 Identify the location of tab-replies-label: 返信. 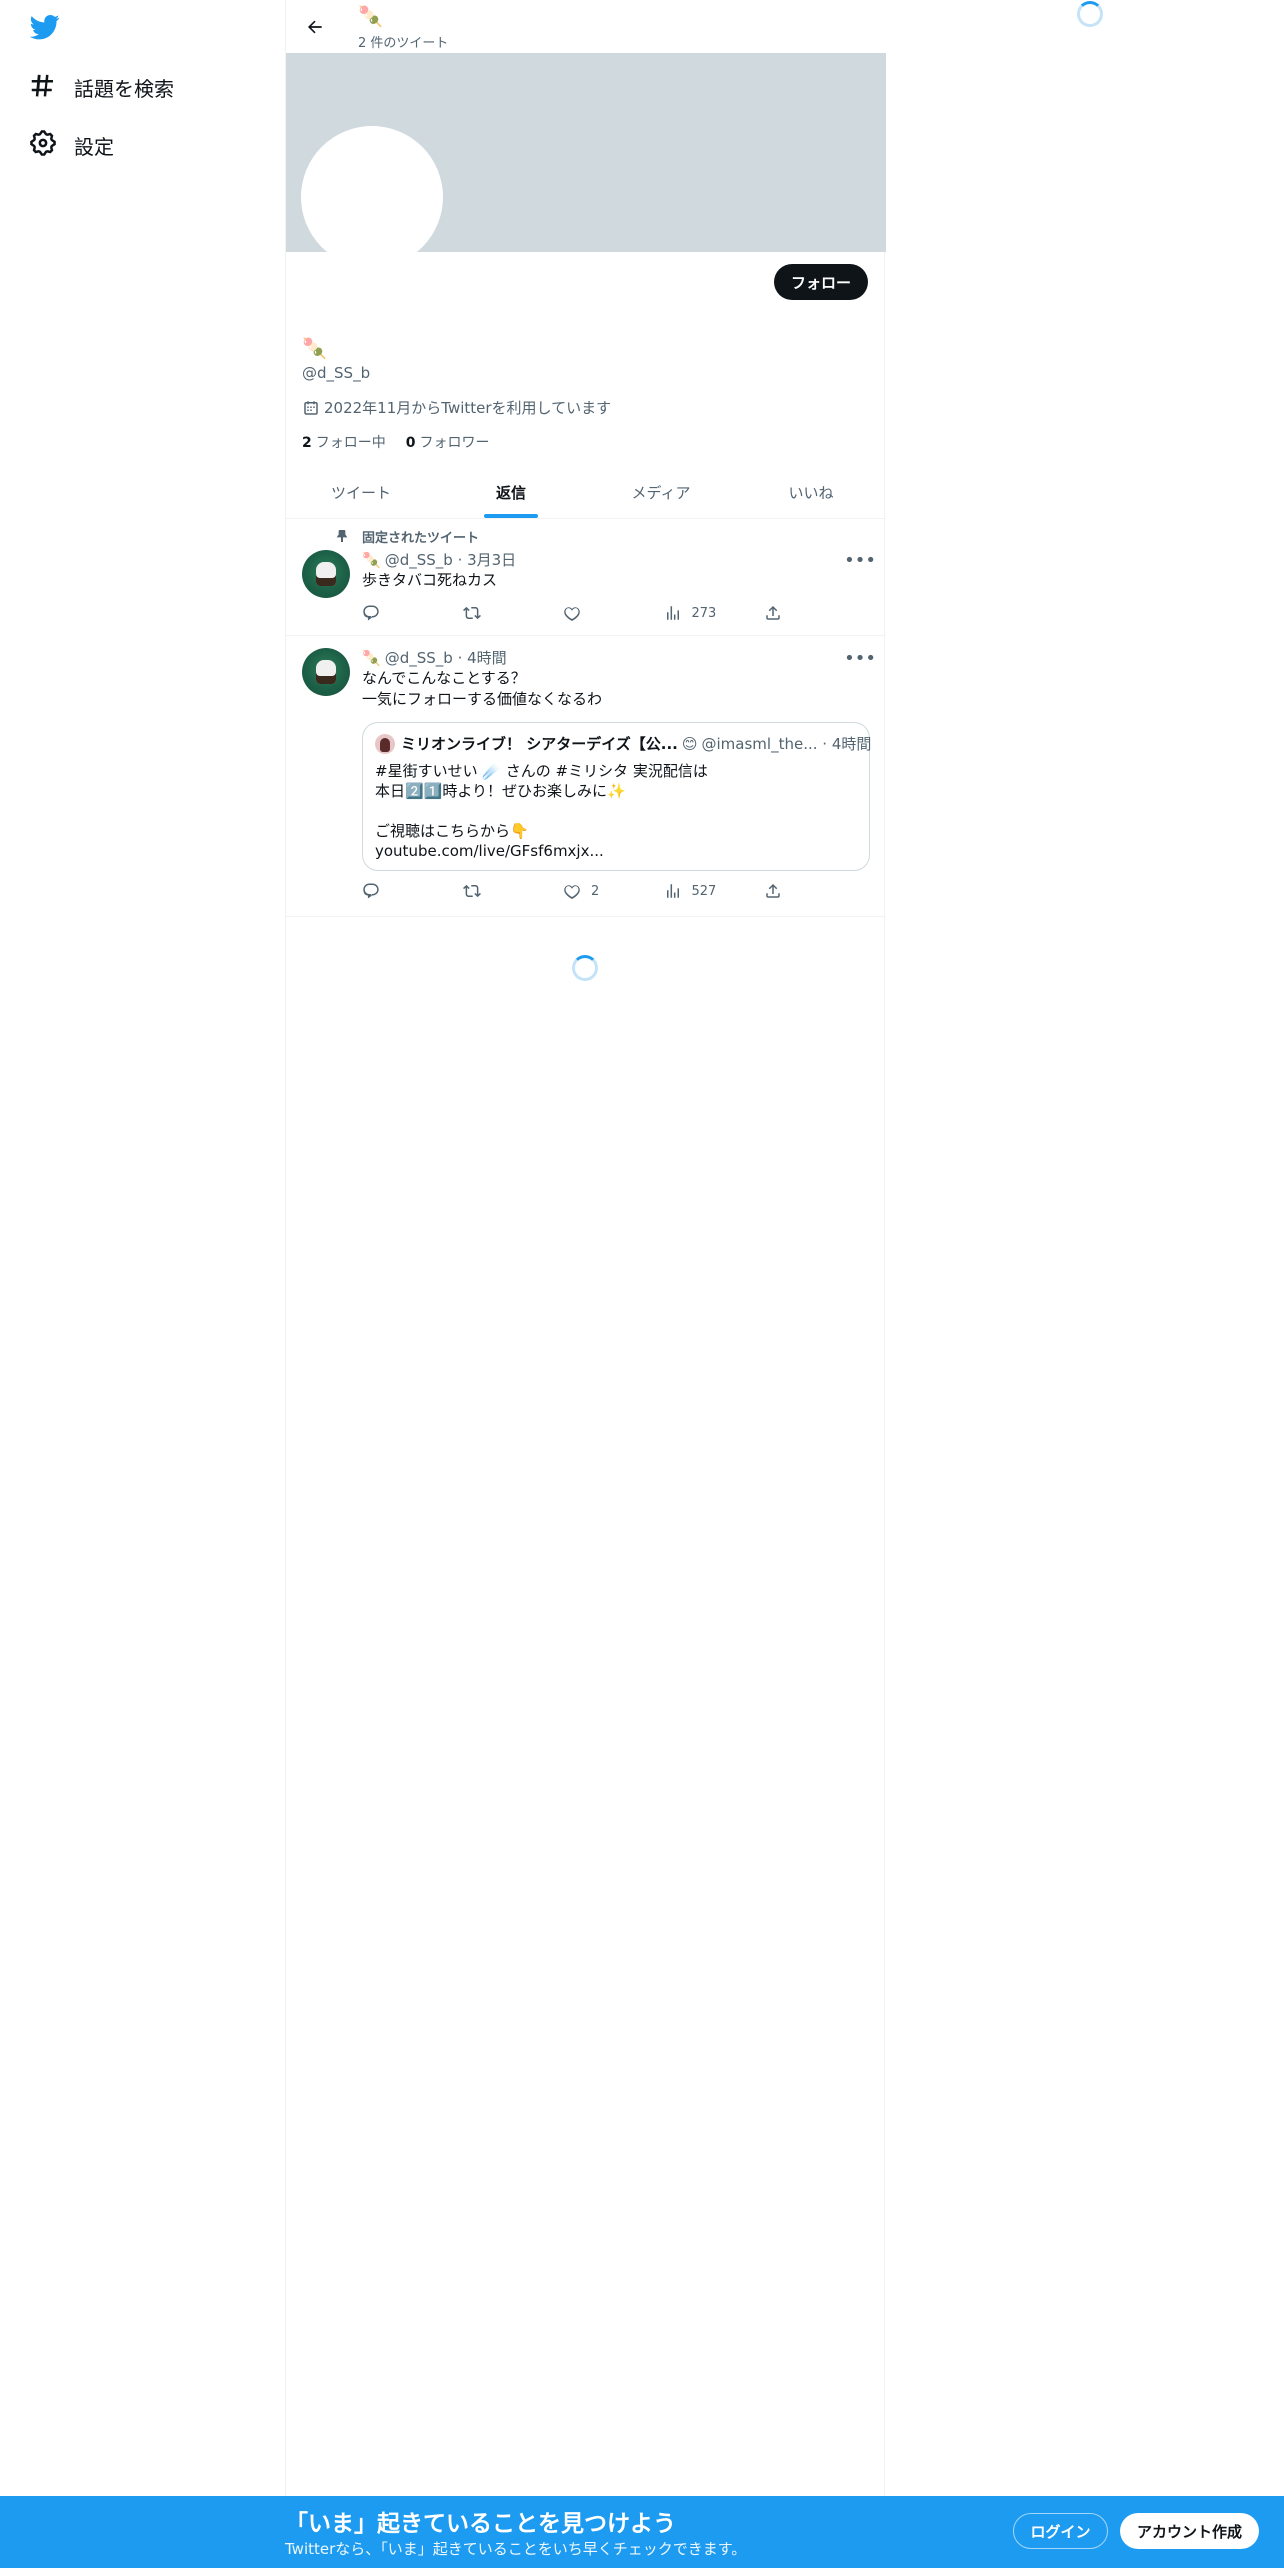
(510, 492).